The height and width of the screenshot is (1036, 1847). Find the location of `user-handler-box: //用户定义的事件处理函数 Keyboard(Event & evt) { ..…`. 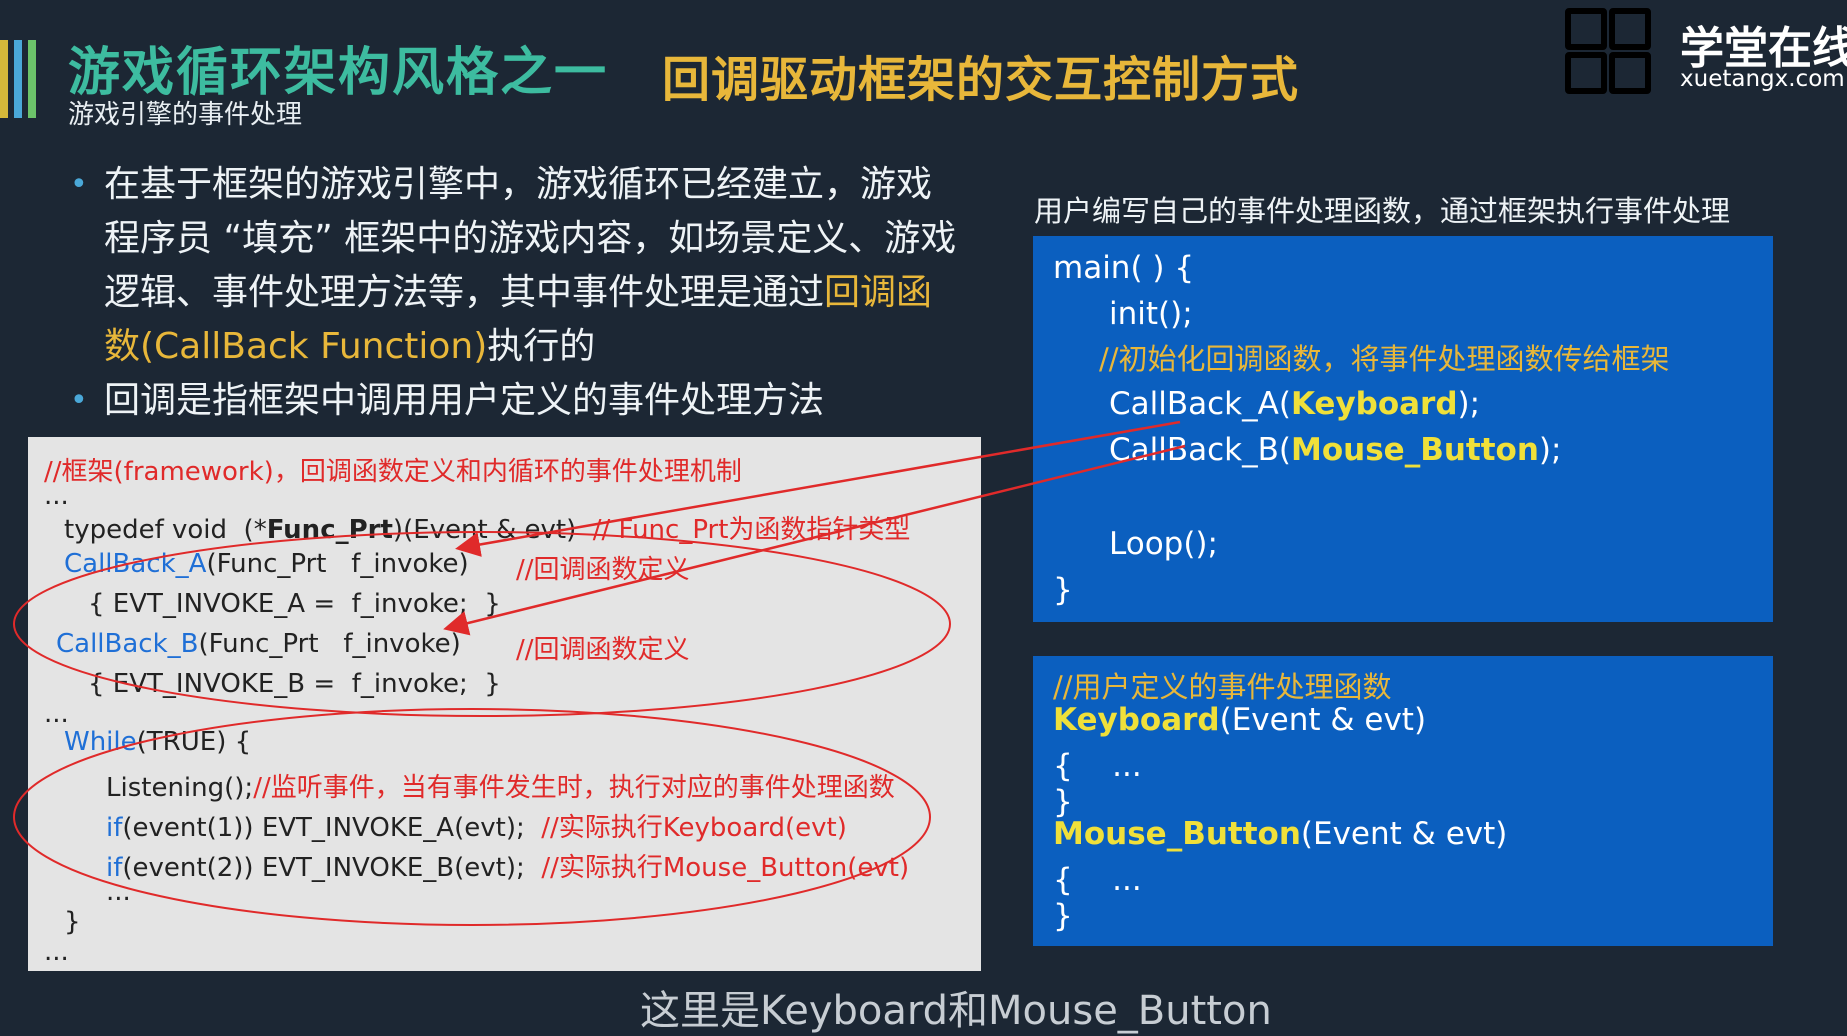

user-handler-box: //用户定义的事件处理函数 Keyboard(Event & evt) { ..… is located at coordinates (1403, 801).